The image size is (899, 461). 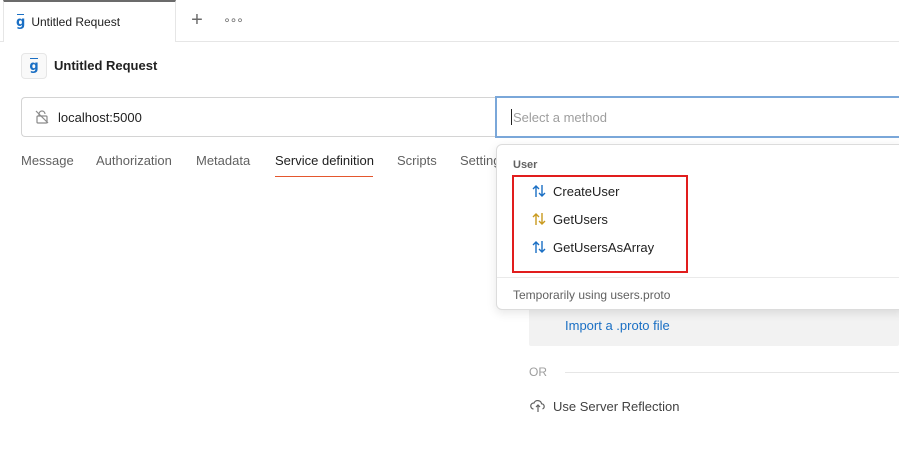 What do you see at coordinates (617, 325) in the screenshot?
I see `import-proto-link: Import a .proto file` at bounding box center [617, 325].